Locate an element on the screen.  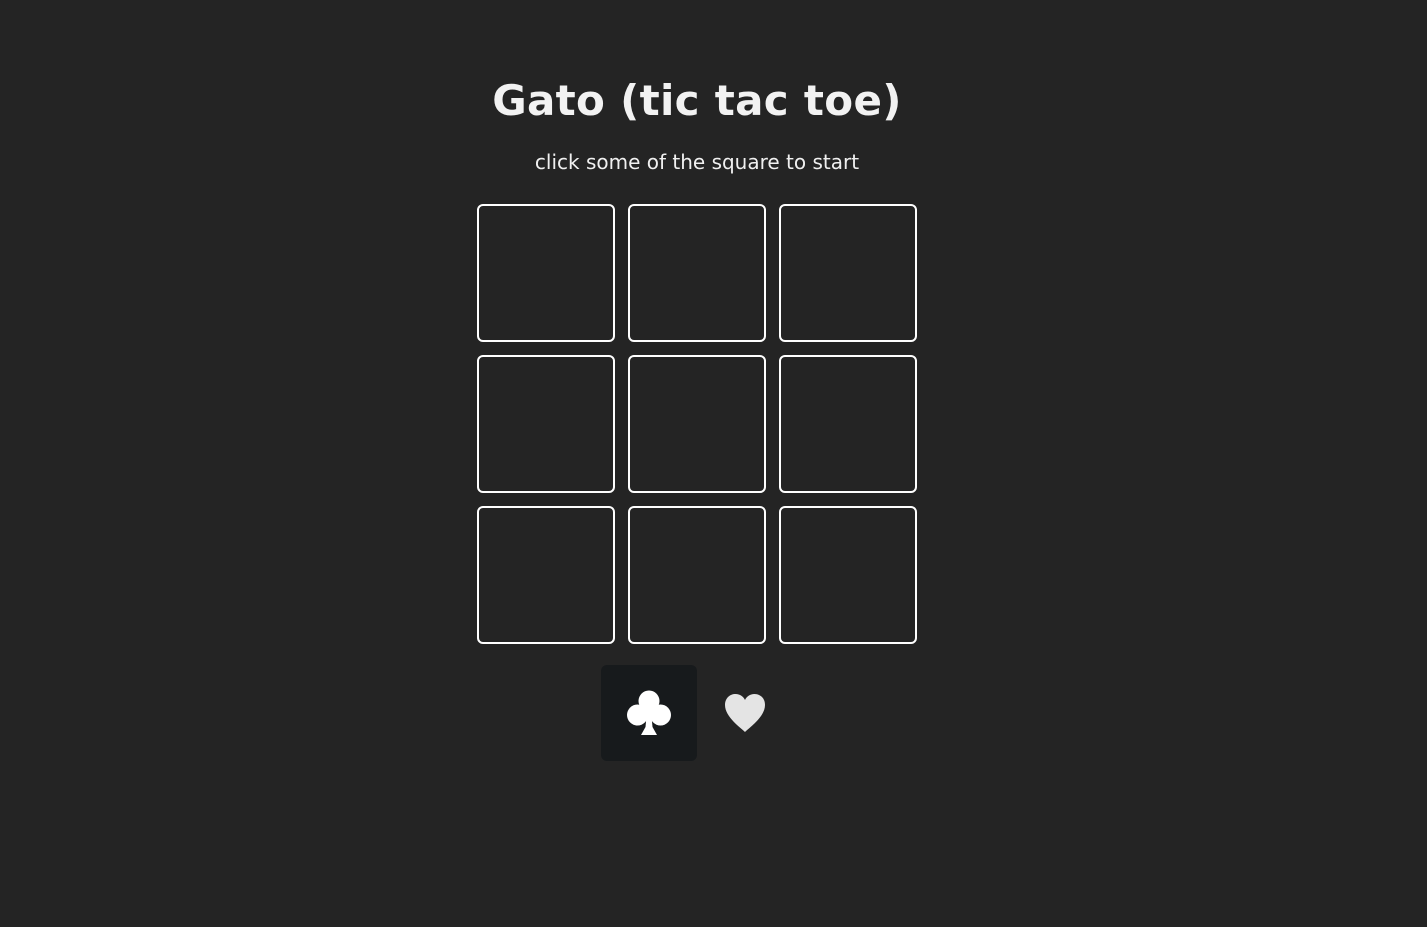
club-icon is located at coordinates (649, 712).